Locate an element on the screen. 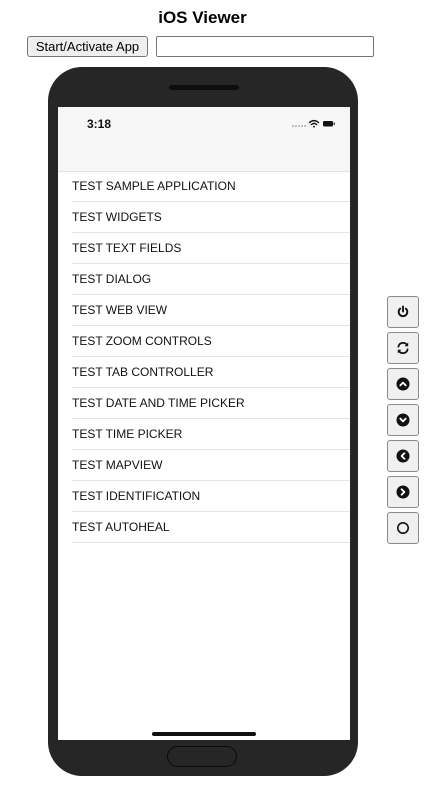  device-control-panel is located at coordinates (403, 422).